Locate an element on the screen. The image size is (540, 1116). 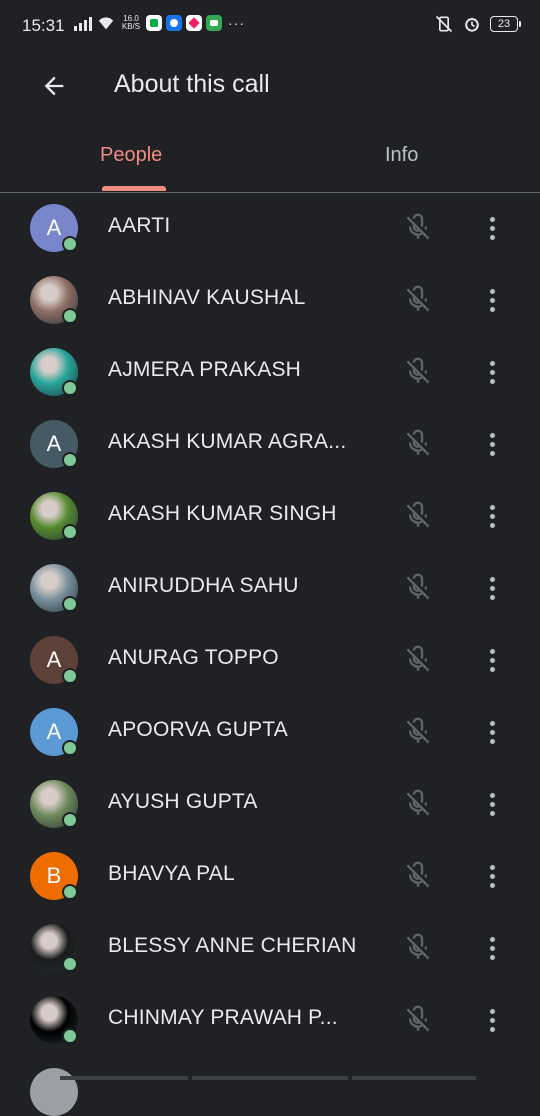
participant-name: AJMERA PRAKASH is located at coordinates (205, 369).